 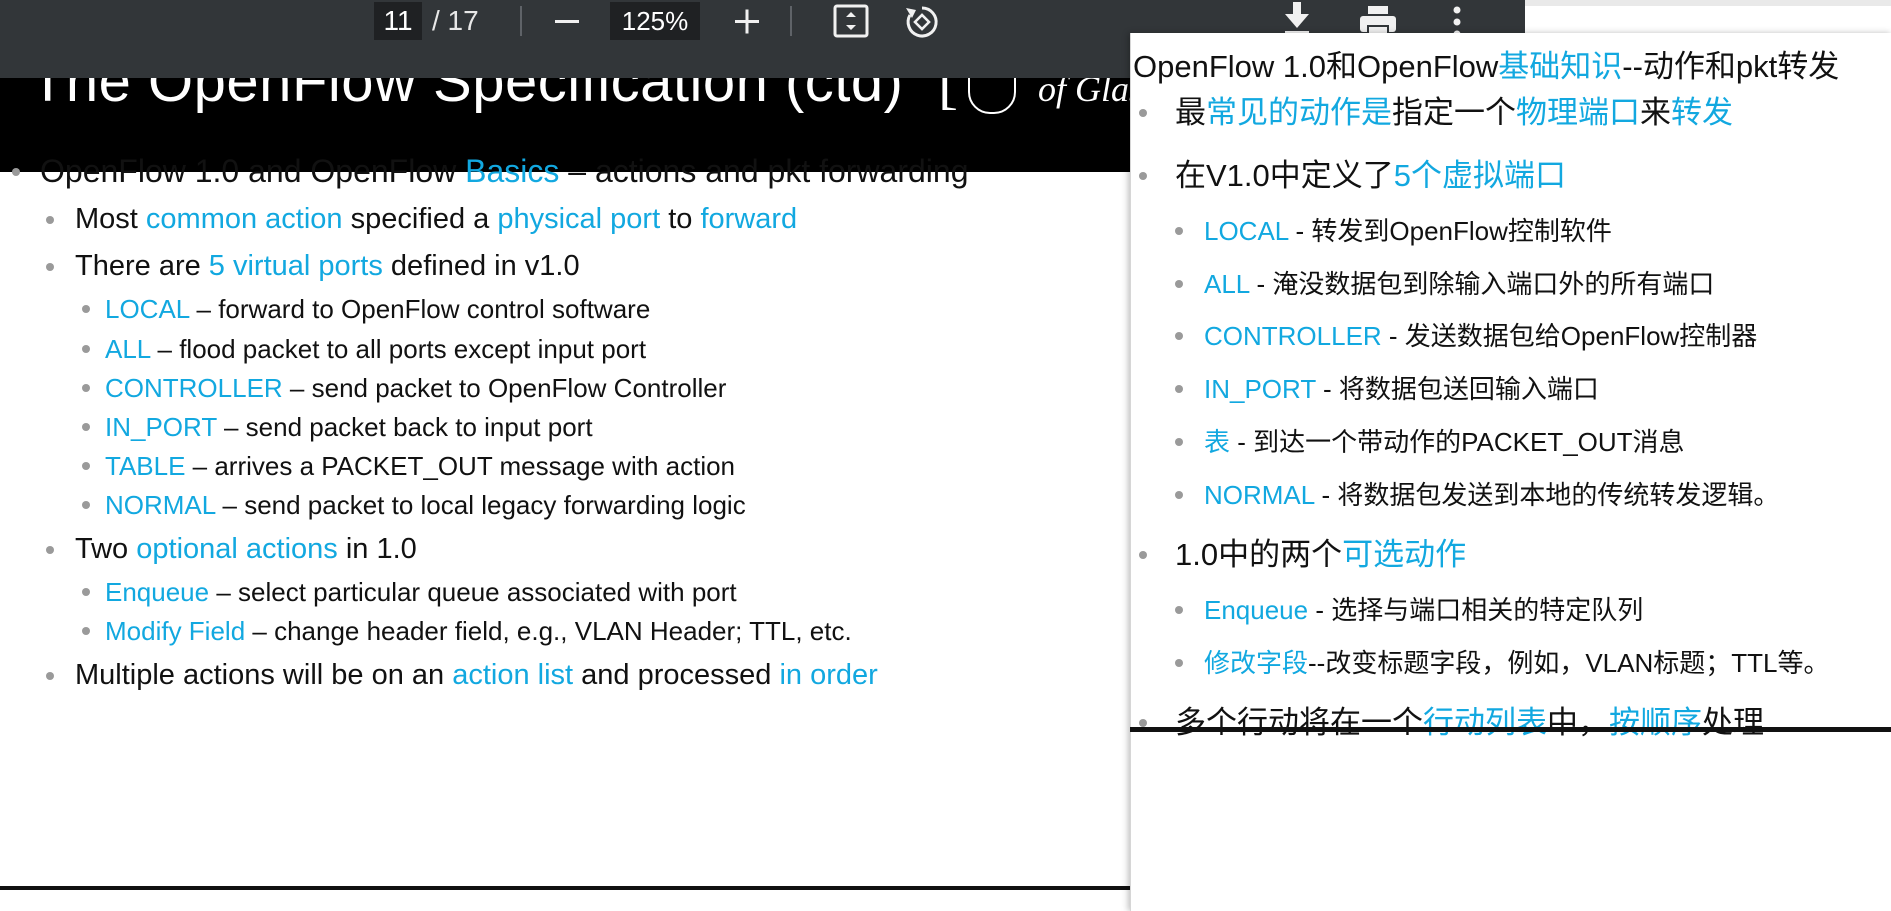 What do you see at coordinates (1578, 722) in the screenshot?
I see `text-segment: 中，` at bounding box center [1578, 722].